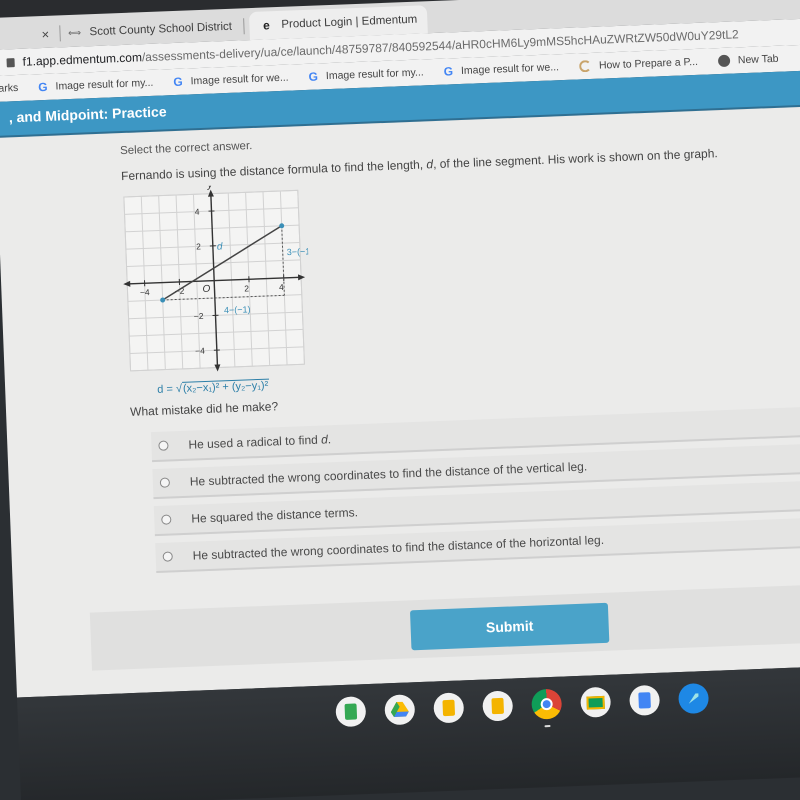 The height and width of the screenshot is (800, 800). I want to click on globe-icon, so click(724, 61).